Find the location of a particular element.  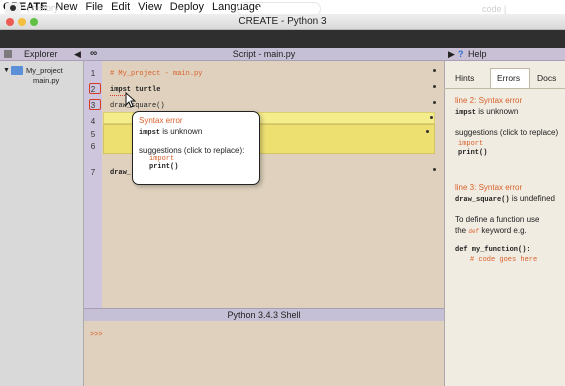

tab-errors: Errors is located at coordinates (508, 78).